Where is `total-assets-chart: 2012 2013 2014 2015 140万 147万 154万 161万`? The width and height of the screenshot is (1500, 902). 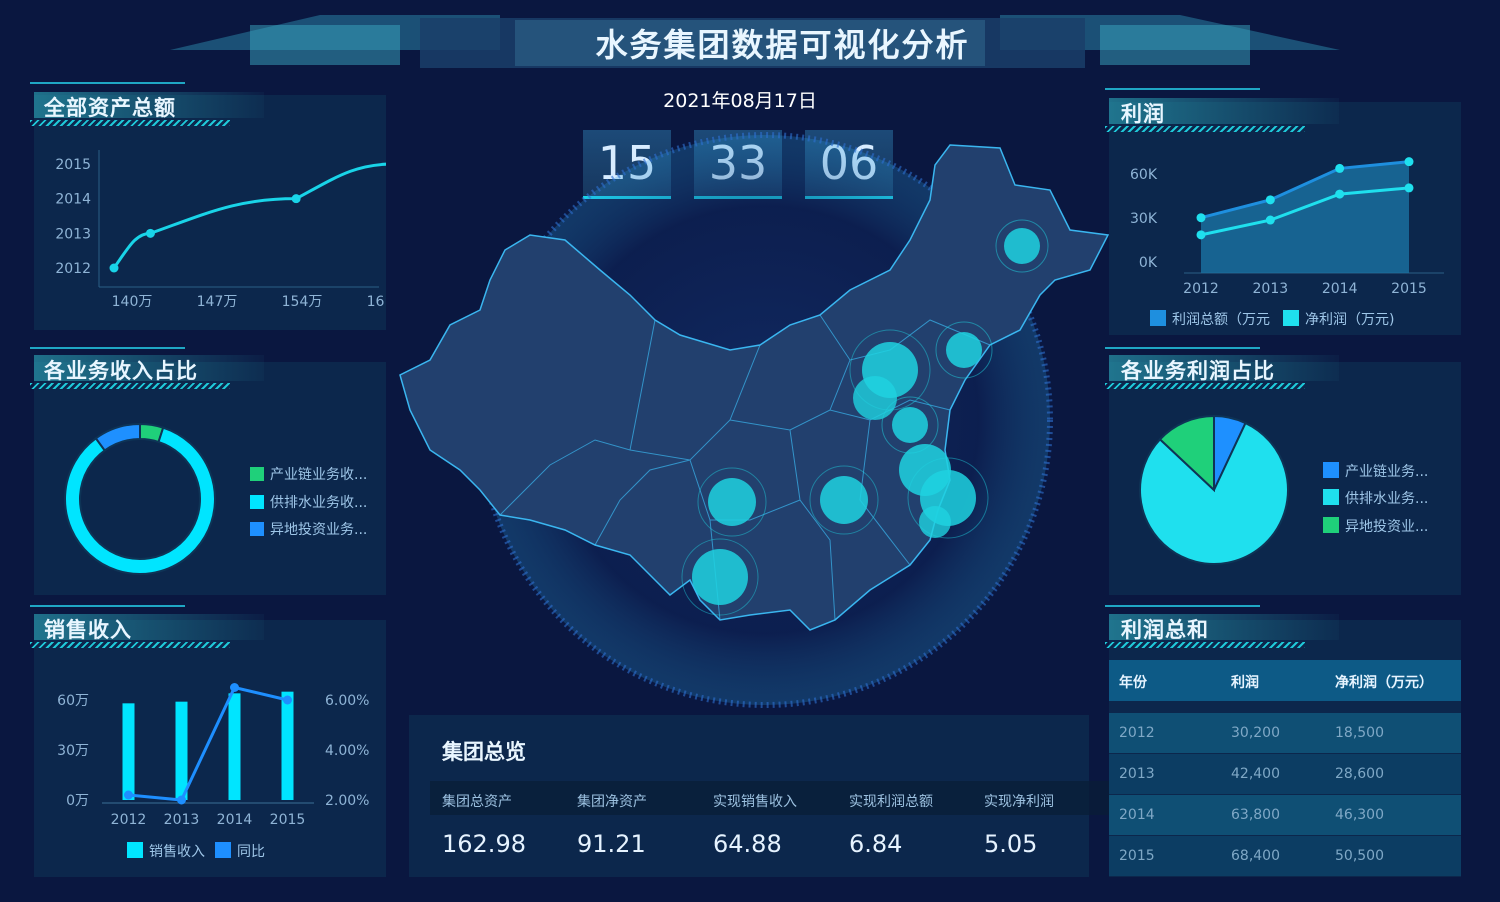
total-assets-chart: 2012 2013 2014 2015 140万 147万 154万 161万 is located at coordinates (220, 230).